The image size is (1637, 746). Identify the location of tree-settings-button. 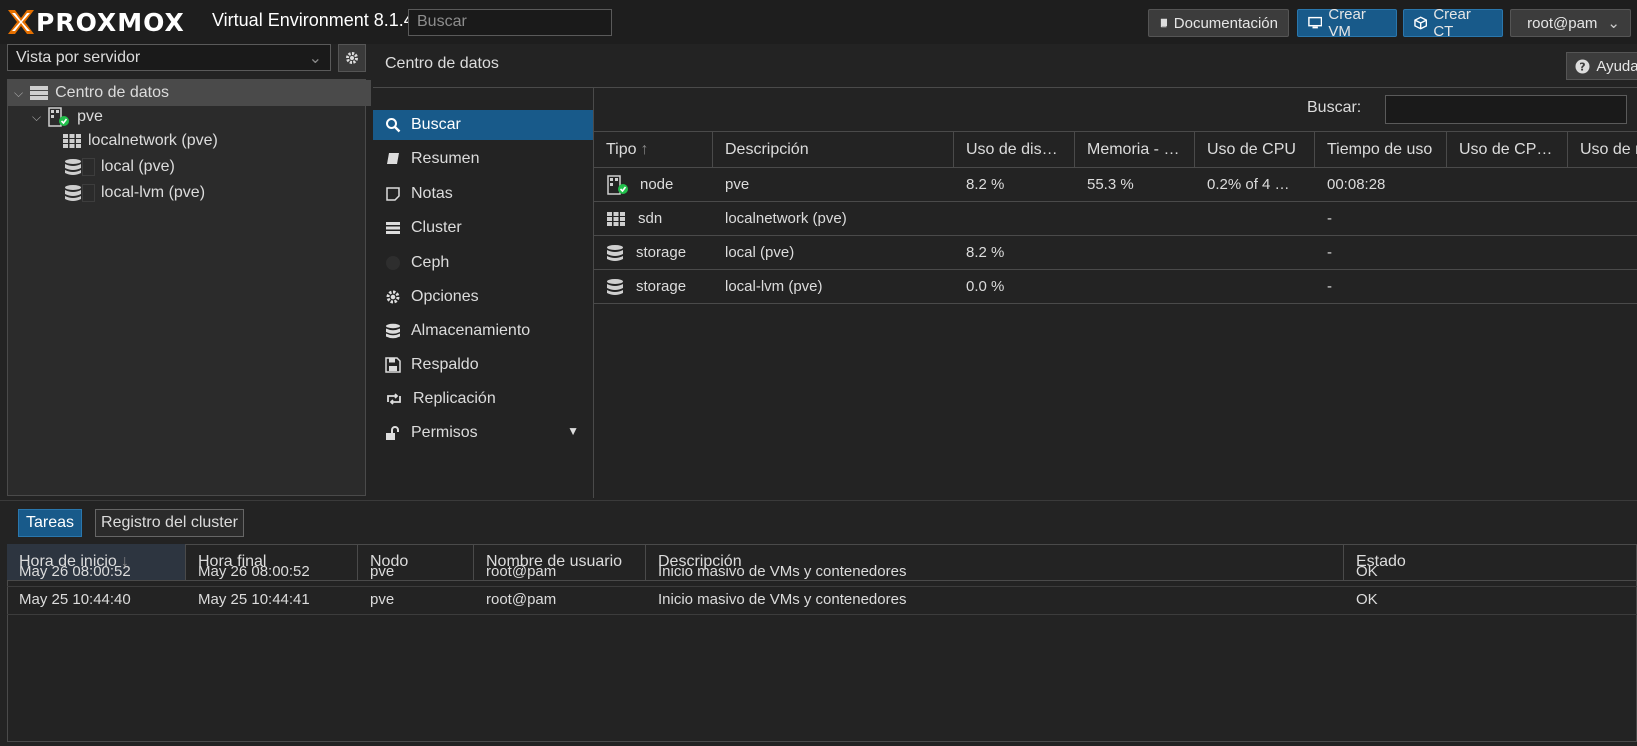
(352, 58).